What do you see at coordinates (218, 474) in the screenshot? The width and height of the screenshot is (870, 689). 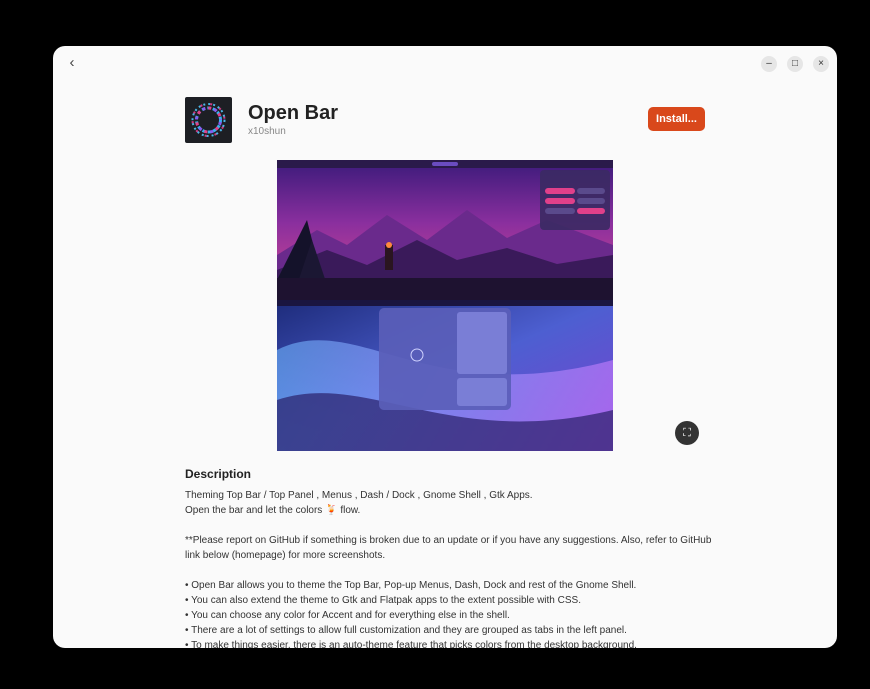 I see `description-heading: Description` at bounding box center [218, 474].